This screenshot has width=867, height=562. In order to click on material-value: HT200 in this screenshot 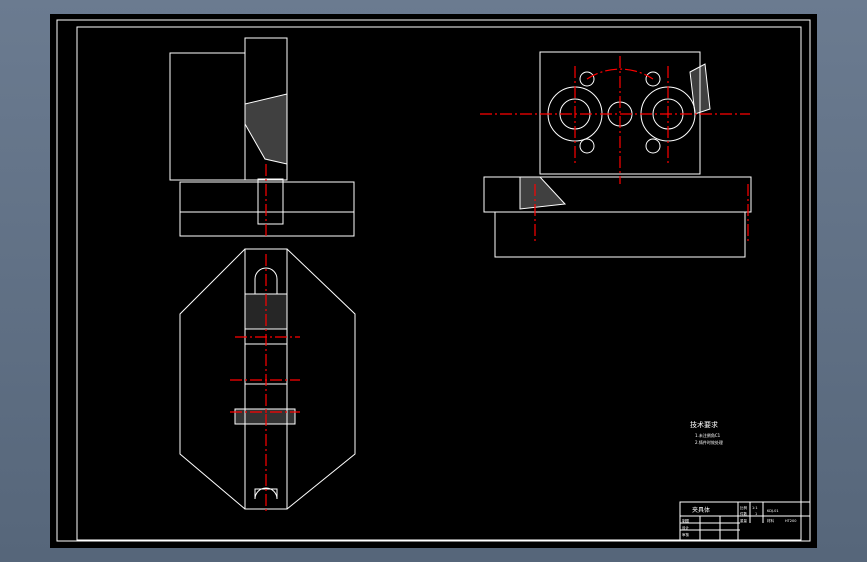, I will do `click(790, 521)`.